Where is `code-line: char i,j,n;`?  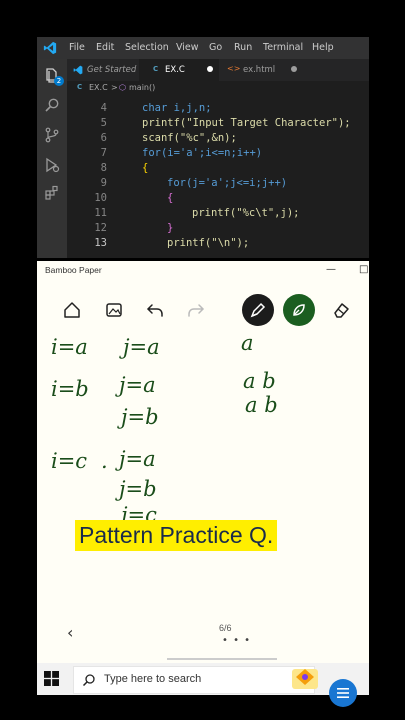 code-line: char i,j,n; is located at coordinates (177, 108).